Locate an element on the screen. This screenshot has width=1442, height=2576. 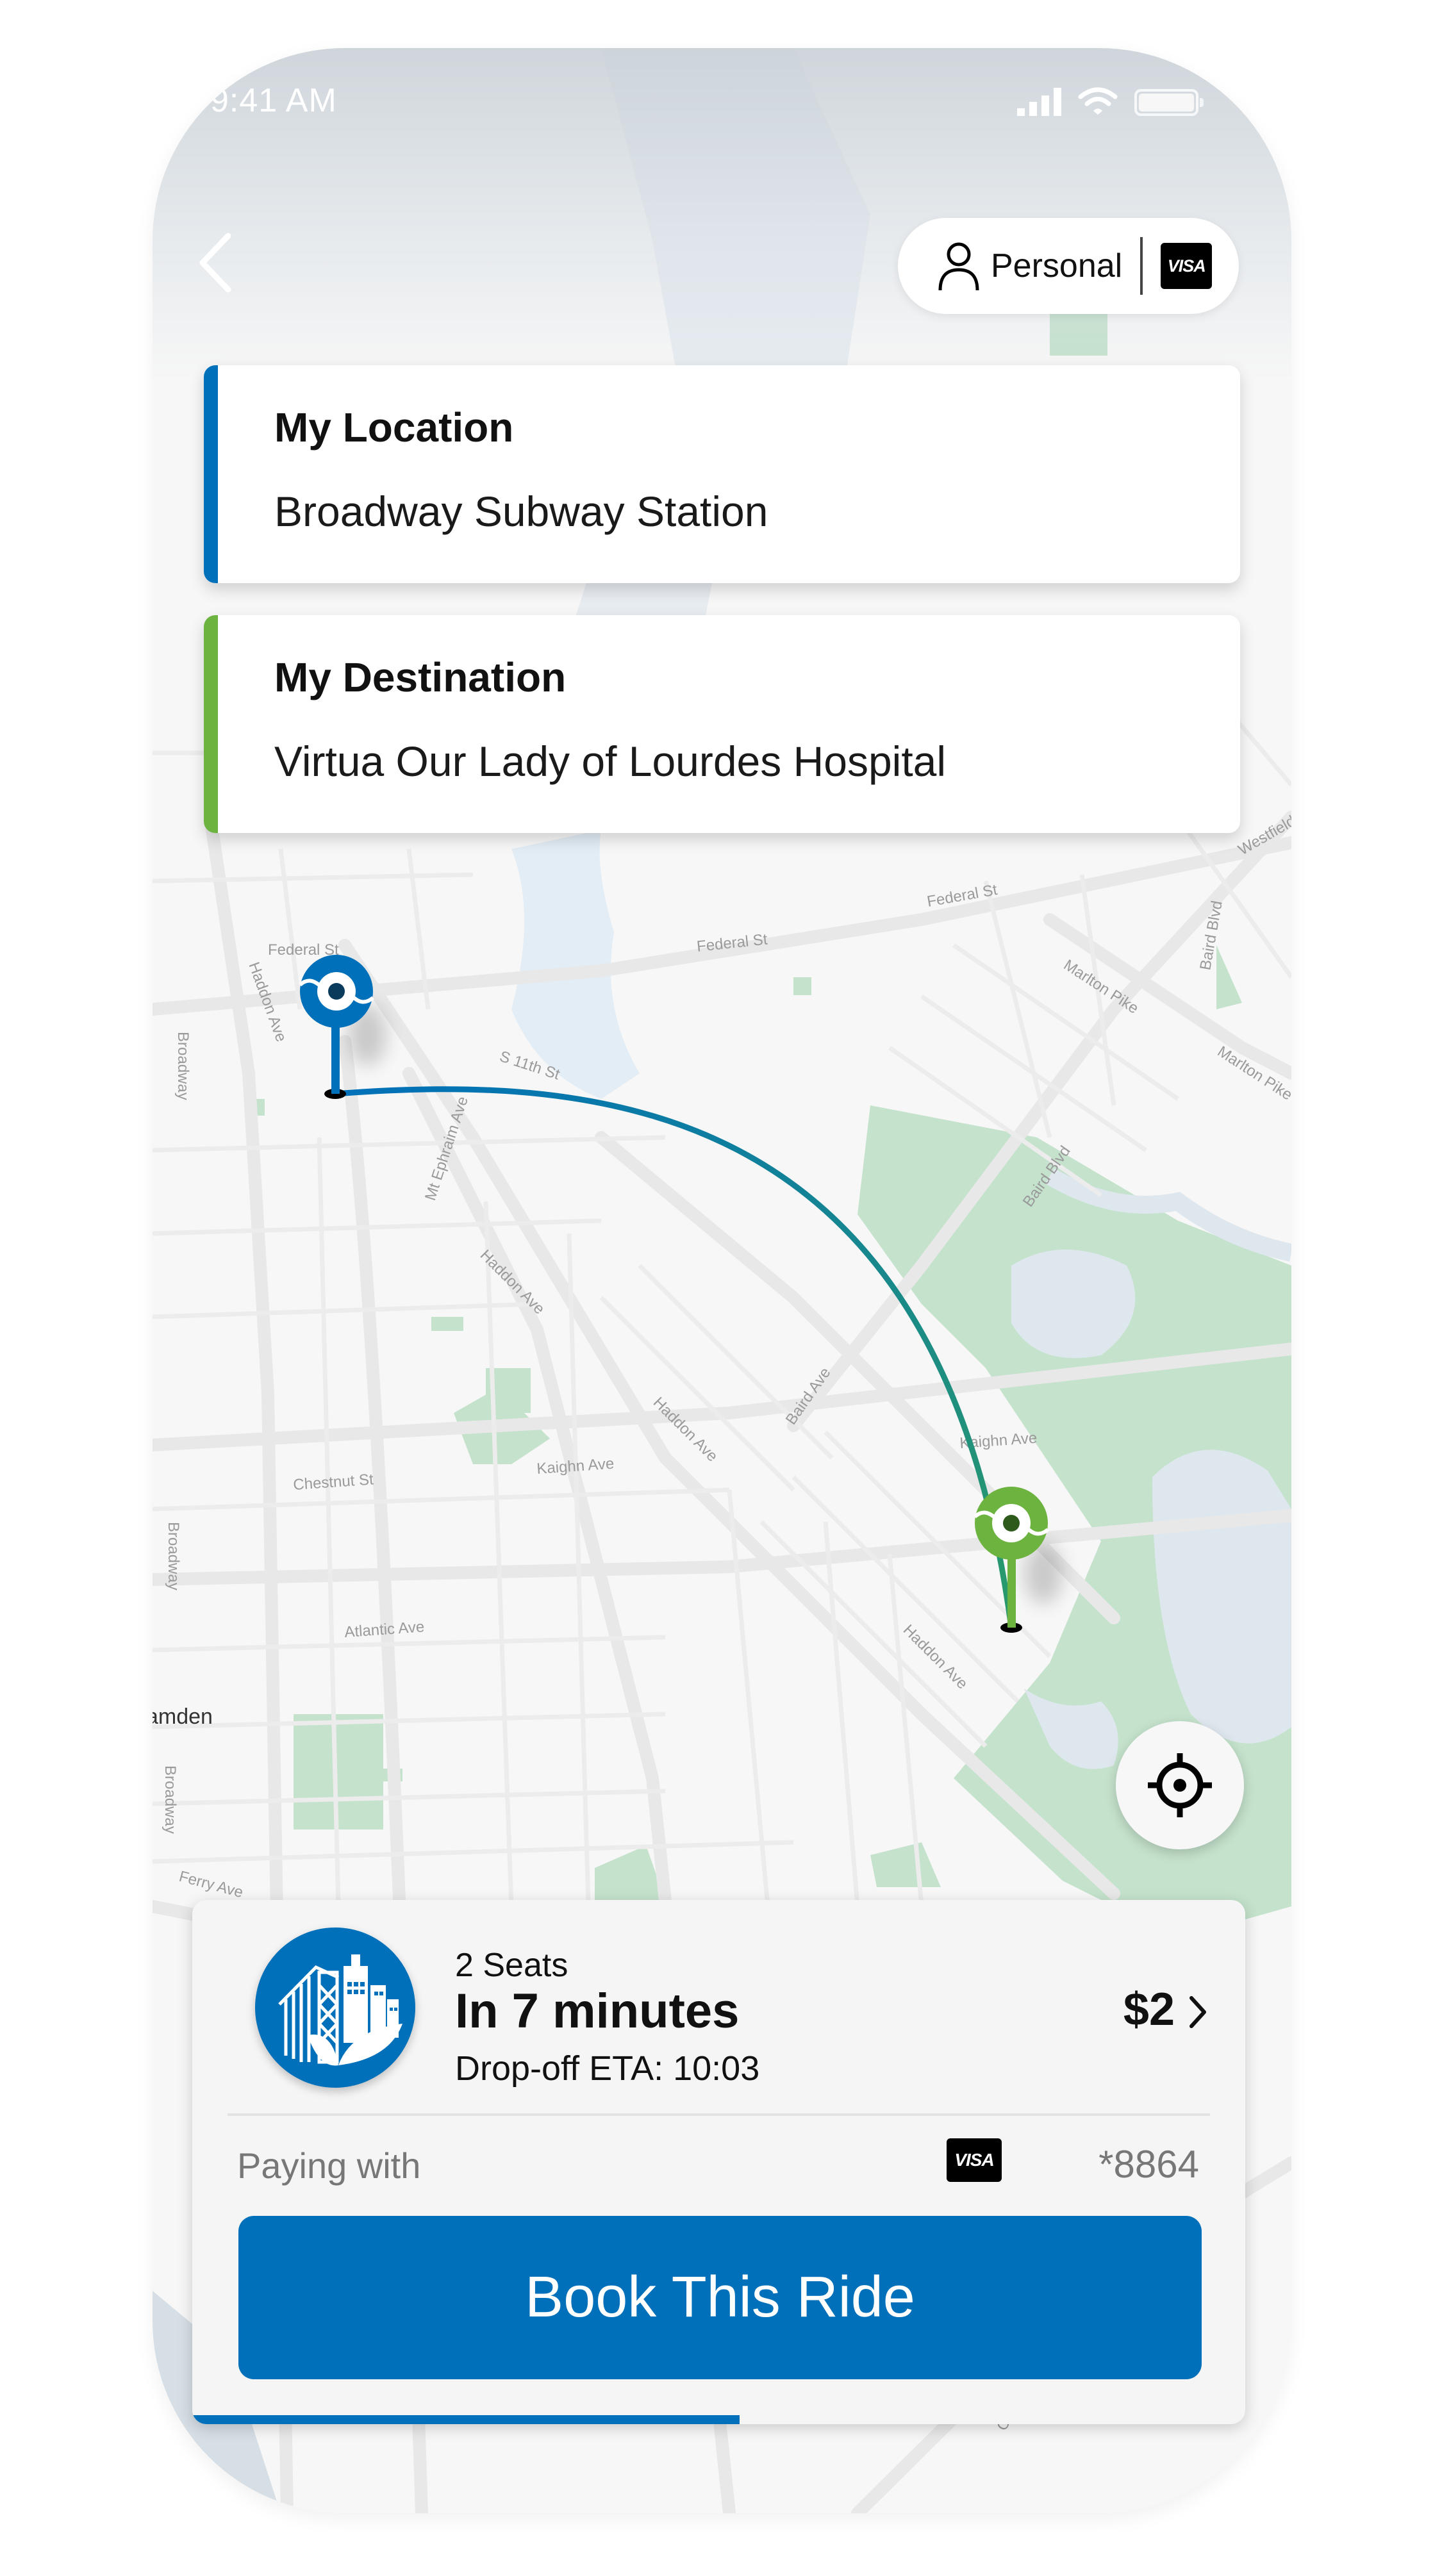
account-selector: Personal VISA is located at coordinates (1068, 266).